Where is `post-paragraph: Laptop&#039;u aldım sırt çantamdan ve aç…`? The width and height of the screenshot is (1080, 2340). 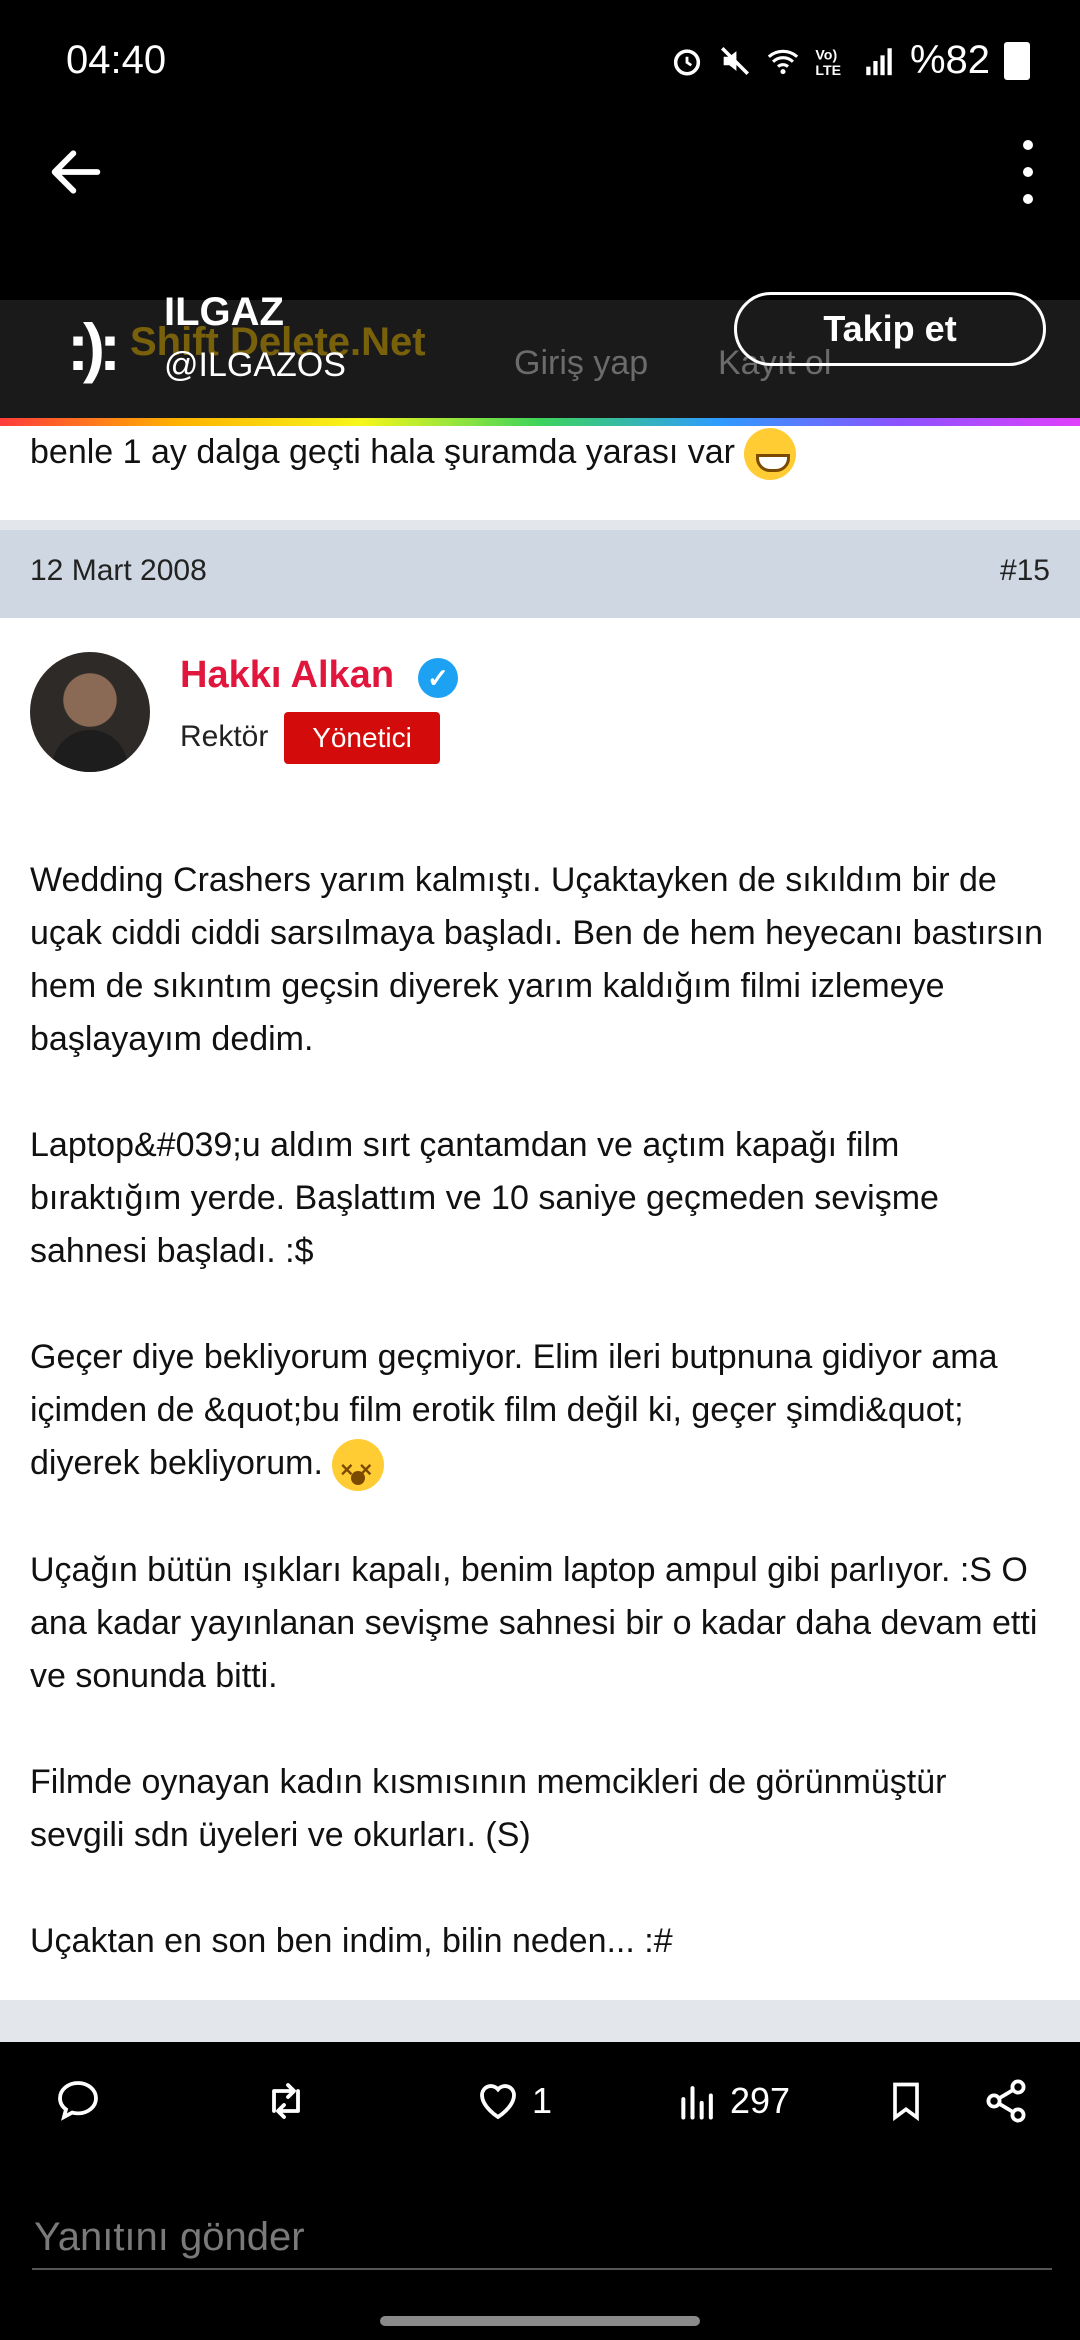
post-paragraph: Laptop&#039;u aldım sırt çantamdan ve aç… is located at coordinates (484, 1198).